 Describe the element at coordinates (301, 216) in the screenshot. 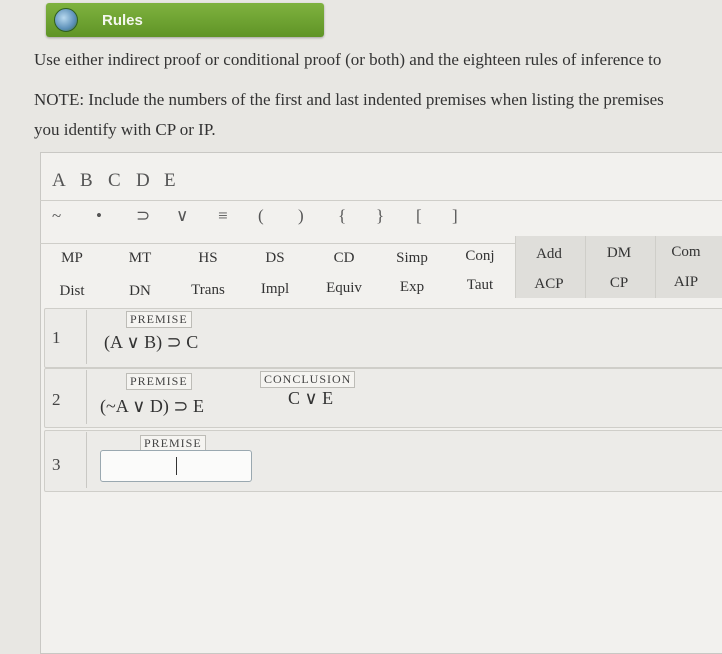

I see `symbol-close-paren-button: )` at that location.